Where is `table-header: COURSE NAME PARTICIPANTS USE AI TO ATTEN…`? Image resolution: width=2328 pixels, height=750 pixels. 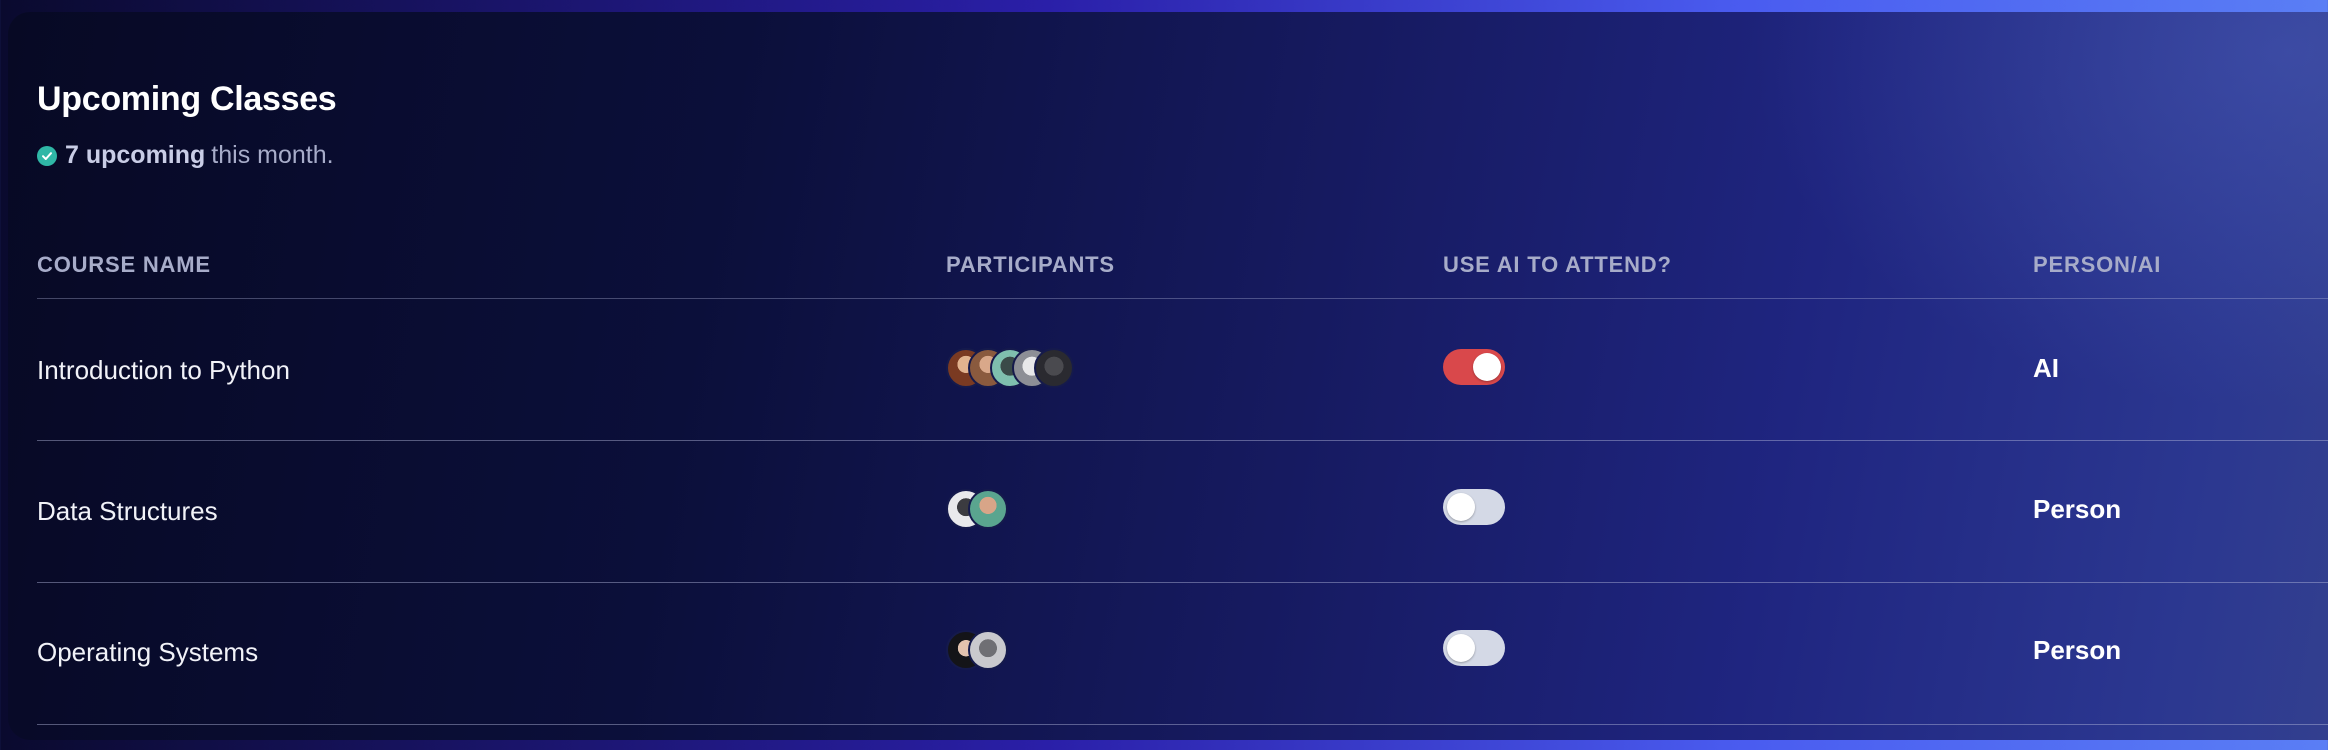
table-header: COURSE NAME PARTICIPANTS USE AI TO ATTEN… is located at coordinates (1182, 273).